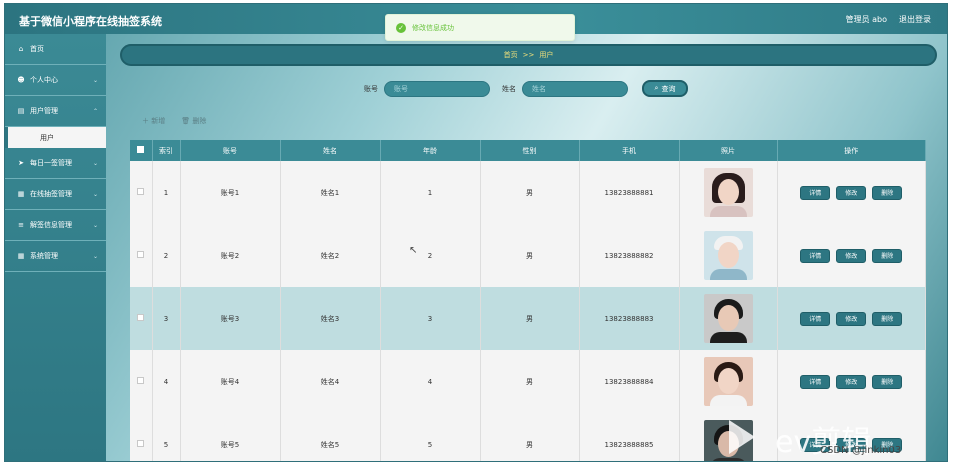 This screenshot has height=465, width=953. What do you see at coordinates (330, 192) in the screenshot?
I see `cell-name: 姓名1` at bounding box center [330, 192].